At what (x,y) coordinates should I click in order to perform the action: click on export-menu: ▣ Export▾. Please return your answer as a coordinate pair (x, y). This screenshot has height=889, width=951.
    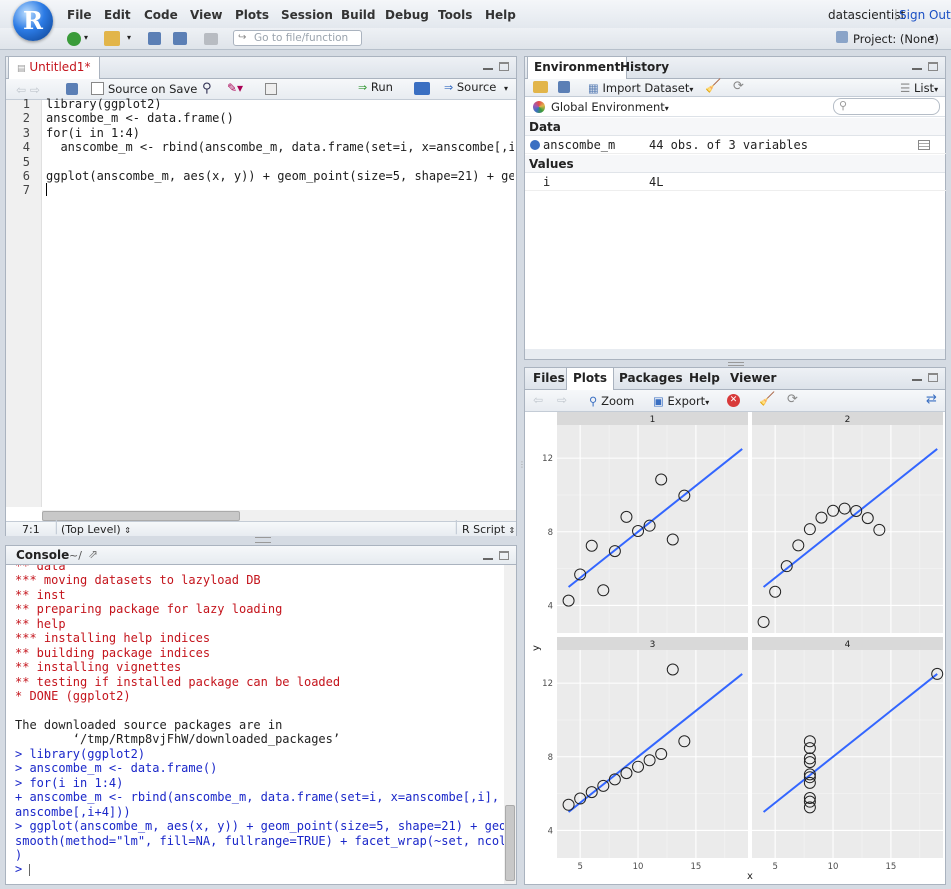
    Looking at the image, I should click on (681, 401).